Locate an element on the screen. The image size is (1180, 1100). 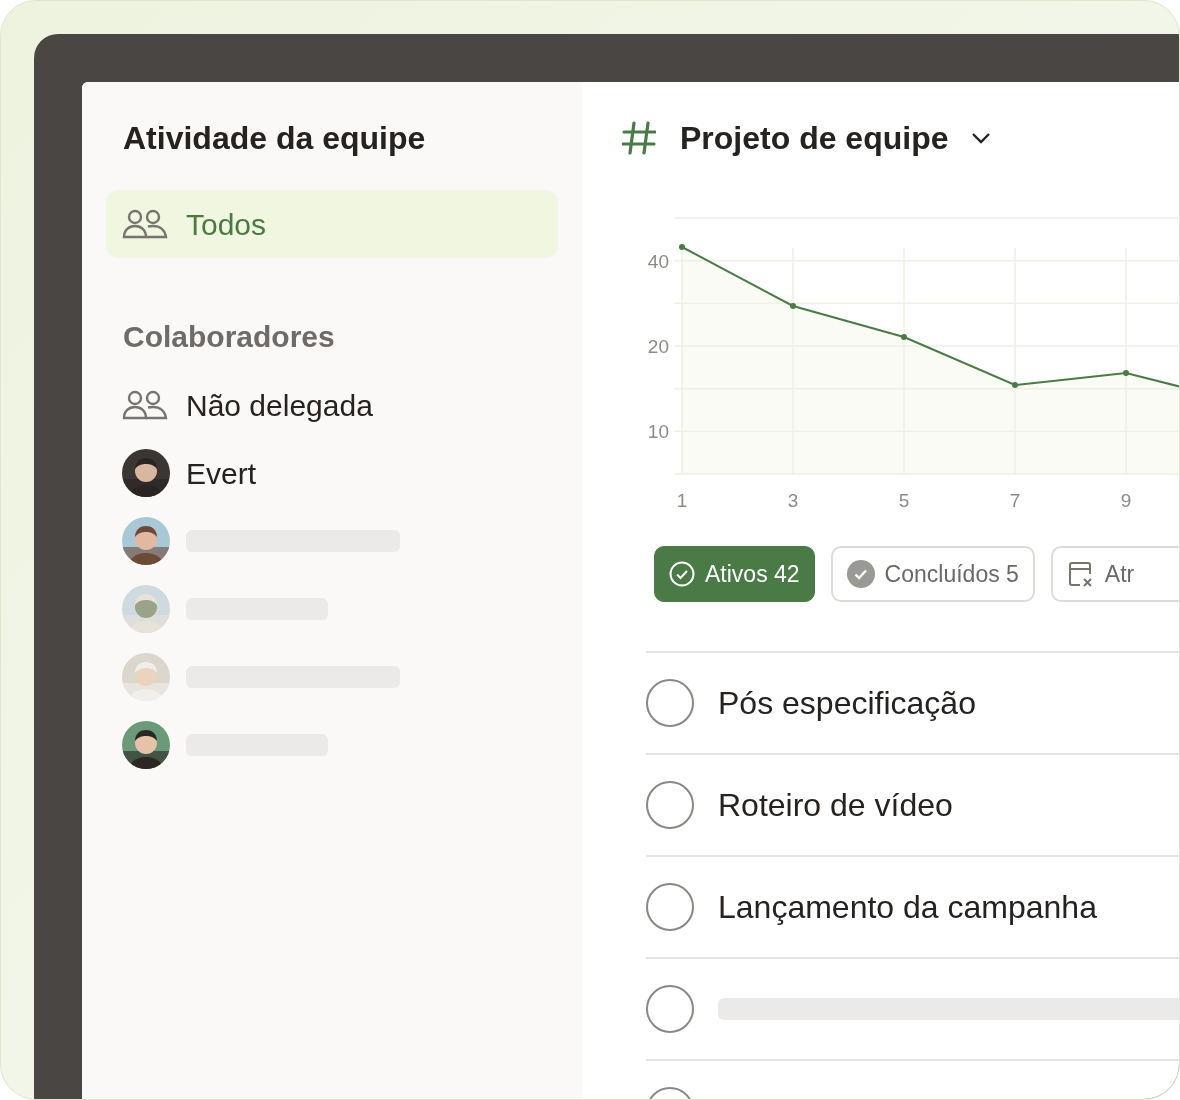
task-title: Pós especificação is located at coordinates (847, 703).